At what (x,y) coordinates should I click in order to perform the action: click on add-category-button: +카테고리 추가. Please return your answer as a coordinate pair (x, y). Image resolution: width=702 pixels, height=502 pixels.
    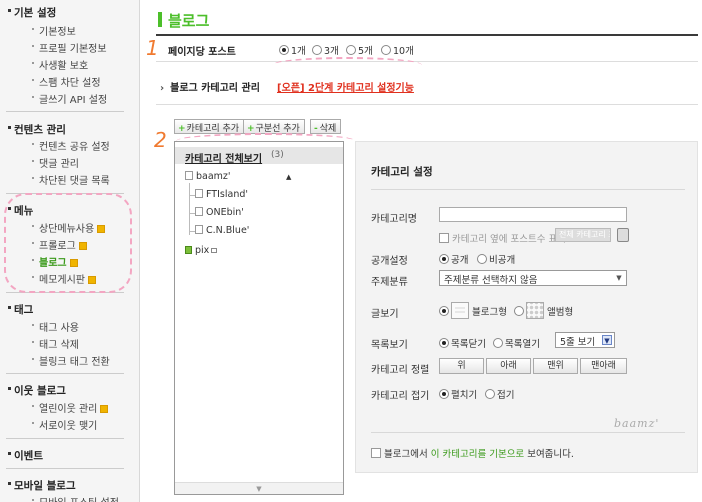
    Looking at the image, I should click on (209, 126).